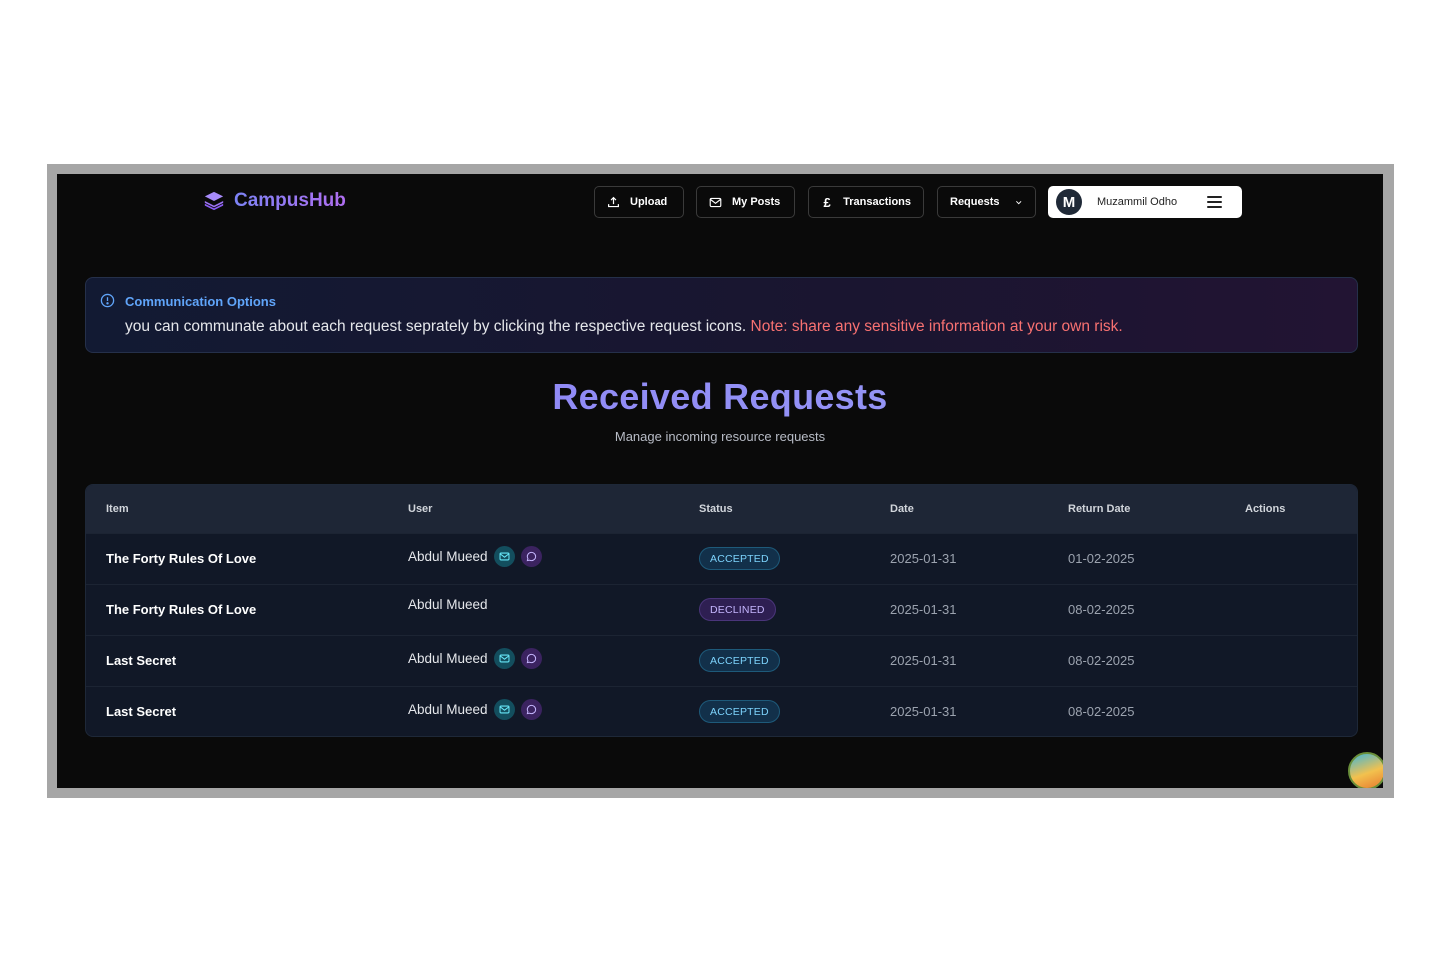 The height and width of the screenshot is (960, 1440). Describe the element at coordinates (1214, 202) in the screenshot. I see `menu-icon` at that location.